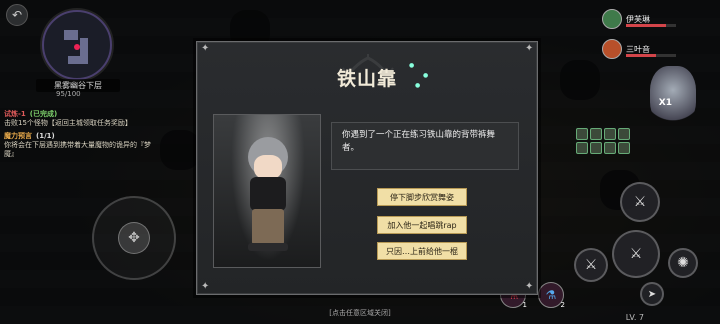 This screenshot has width=720, height=324. Describe the element at coordinates (673, 96) in the screenshot. I see `hero-portrait` at that location.